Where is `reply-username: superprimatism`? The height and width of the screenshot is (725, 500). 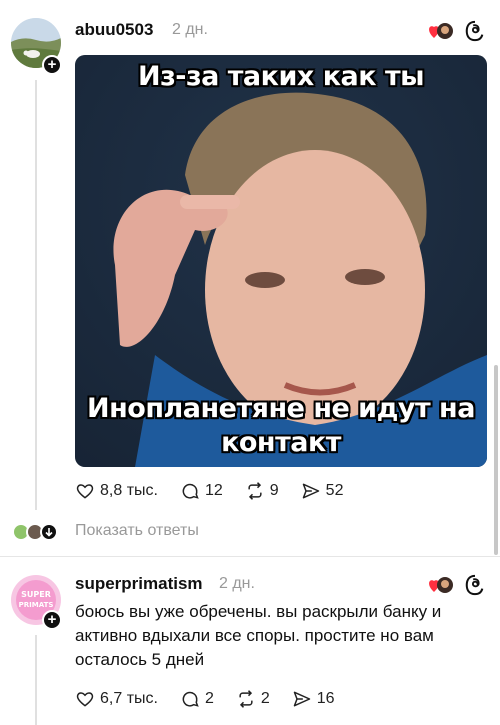 reply-username: superprimatism is located at coordinates (139, 584).